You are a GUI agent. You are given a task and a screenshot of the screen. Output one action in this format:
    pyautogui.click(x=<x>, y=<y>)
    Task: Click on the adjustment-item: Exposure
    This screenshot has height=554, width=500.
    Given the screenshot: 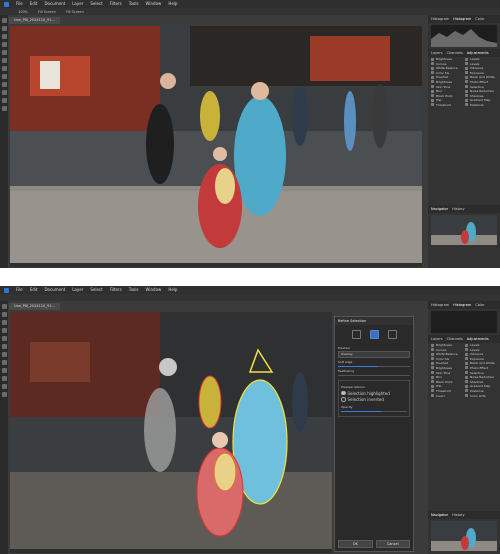 What is the action you would take?
    pyautogui.click(x=481, y=359)
    